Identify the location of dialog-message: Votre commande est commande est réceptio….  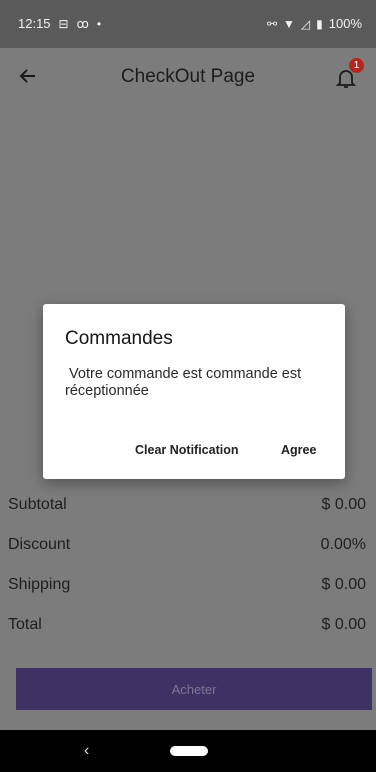
(185, 382).